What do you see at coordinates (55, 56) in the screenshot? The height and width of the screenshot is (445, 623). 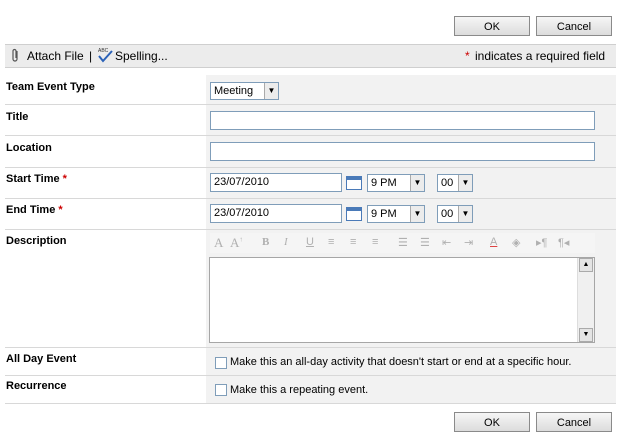 I see `attach-file-link: Attach File` at bounding box center [55, 56].